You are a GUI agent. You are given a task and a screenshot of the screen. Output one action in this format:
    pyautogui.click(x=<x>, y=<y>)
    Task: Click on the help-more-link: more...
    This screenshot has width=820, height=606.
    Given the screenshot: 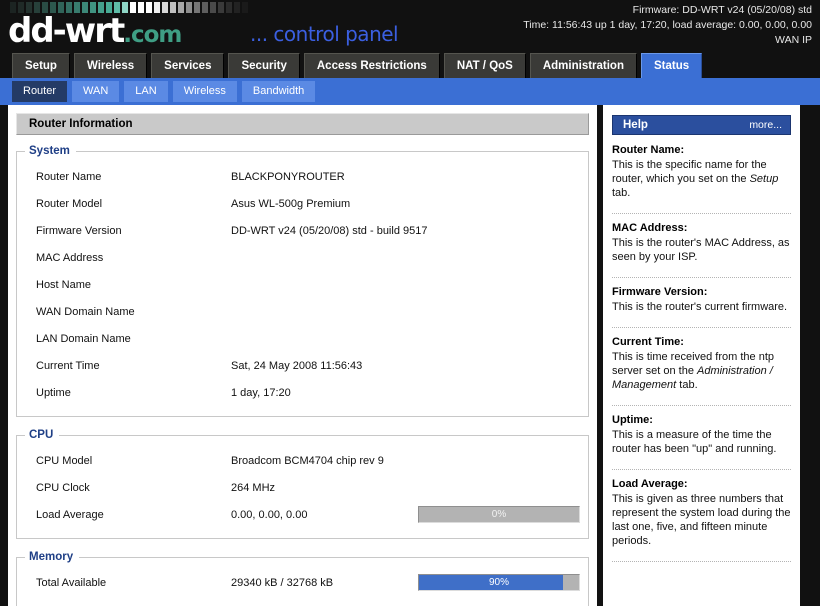 What is the action you would take?
    pyautogui.click(x=765, y=125)
    